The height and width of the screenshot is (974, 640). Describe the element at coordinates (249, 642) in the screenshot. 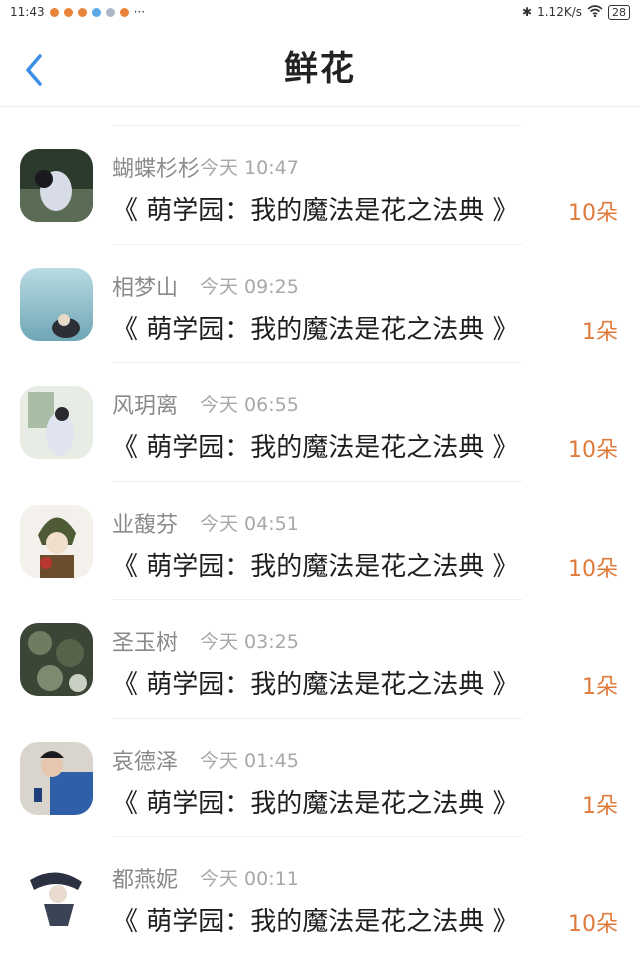

I see `gift-time: 今天 03:25` at that location.